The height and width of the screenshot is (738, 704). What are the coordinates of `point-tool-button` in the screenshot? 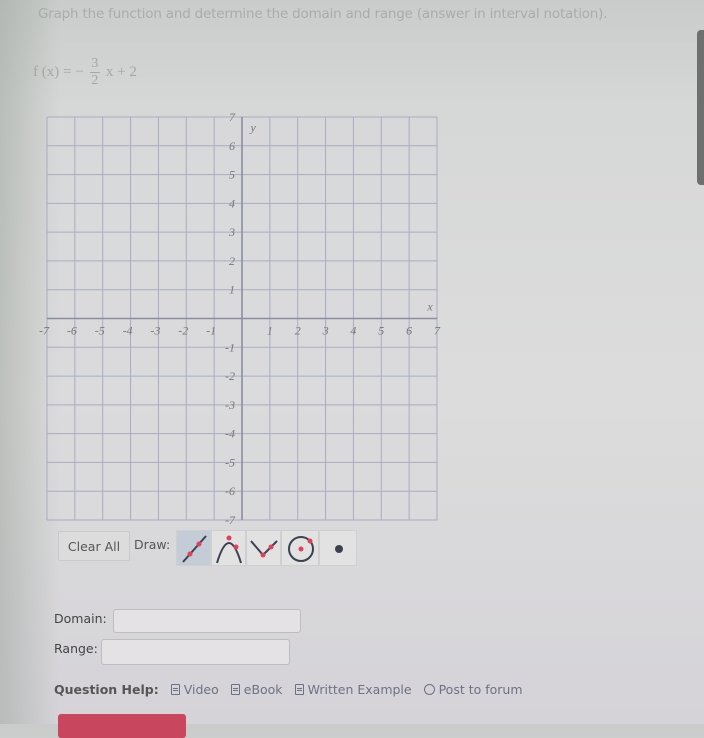 It's located at (338, 548).